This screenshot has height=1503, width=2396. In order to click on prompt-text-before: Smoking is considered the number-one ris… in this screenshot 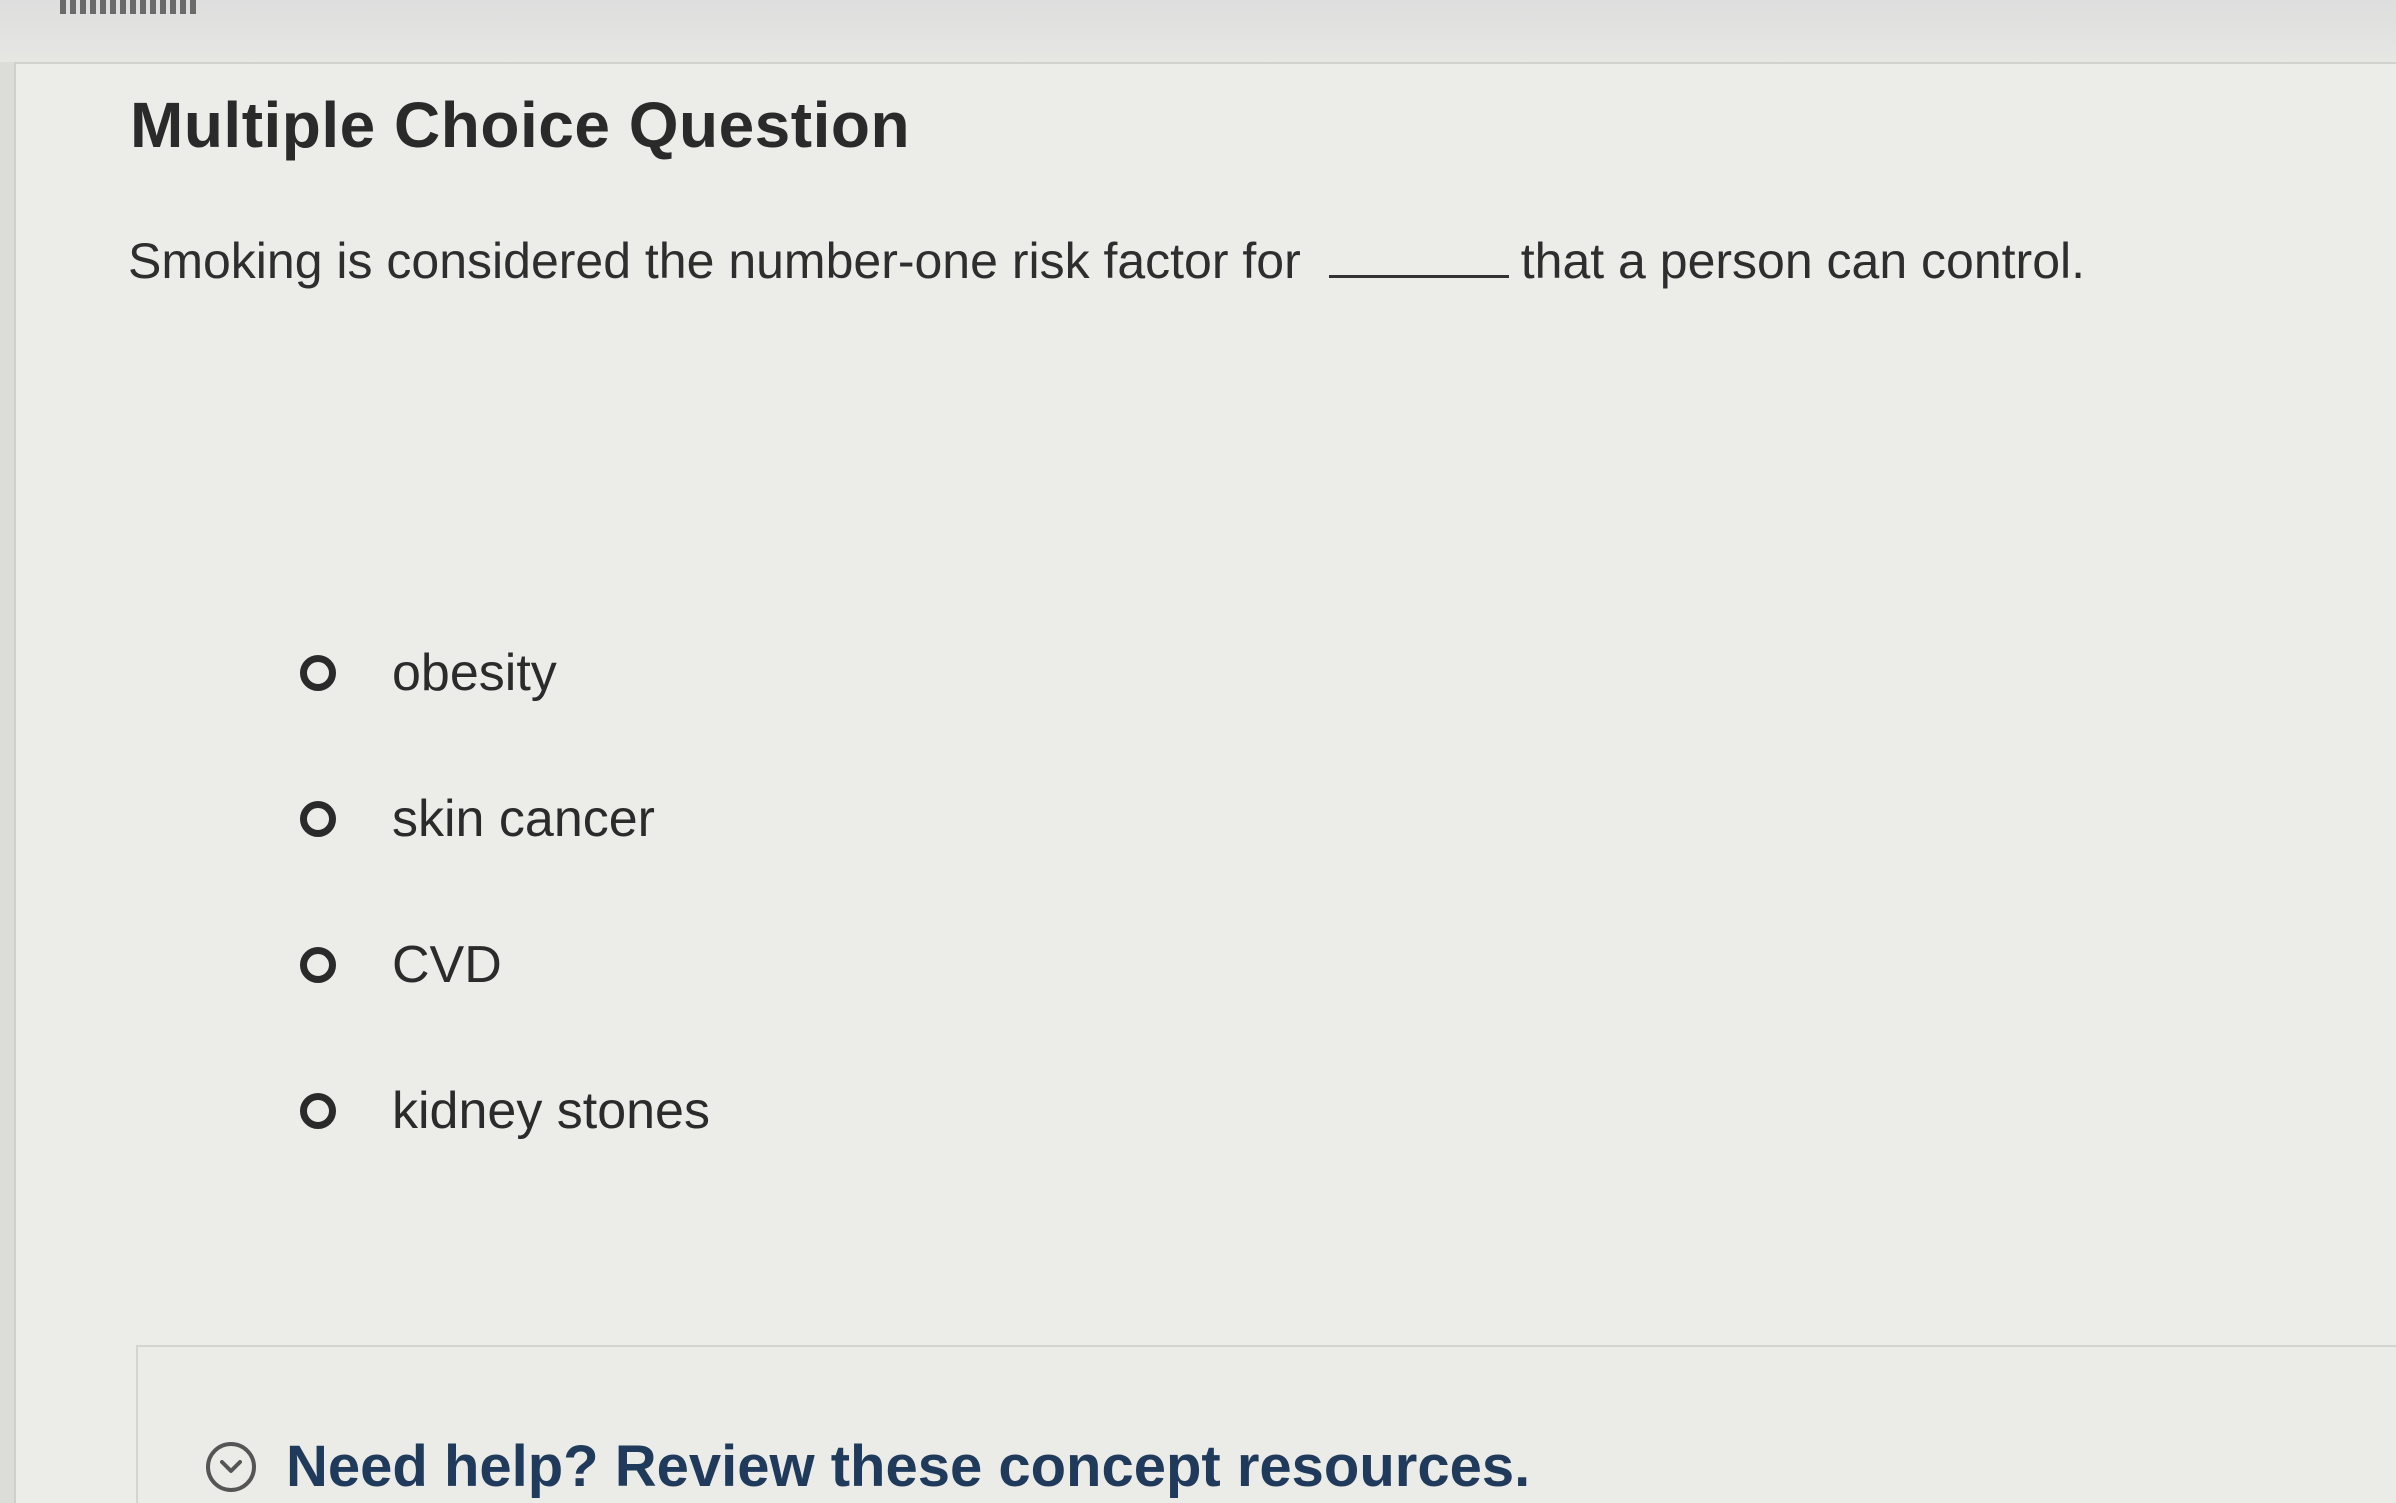, I will do `click(714, 261)`.